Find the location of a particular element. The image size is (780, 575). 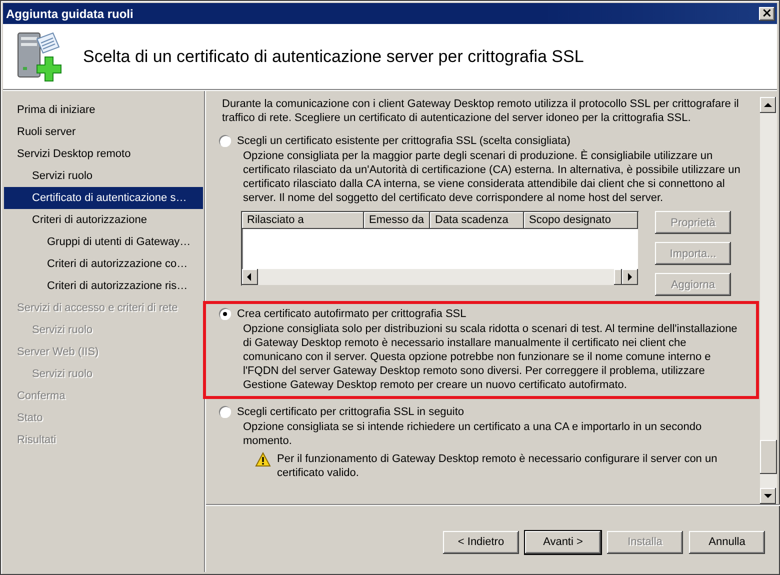

nav-item: Servizi ruolo is located at coordinates (103, 176).